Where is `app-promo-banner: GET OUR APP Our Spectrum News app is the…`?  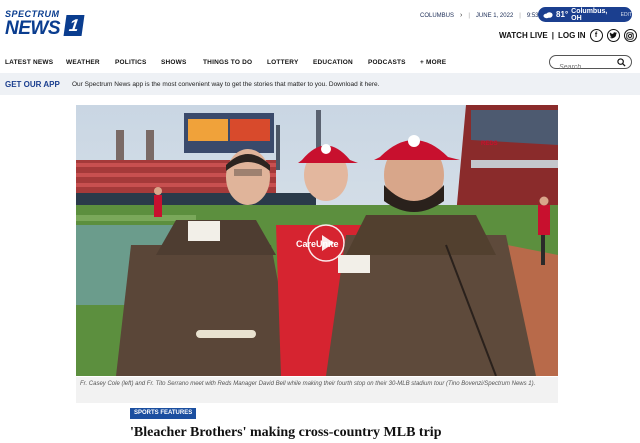
app-promo-banner: GET OUR APP Our Spectrum News app is the… is located at coordinates (320, 84).